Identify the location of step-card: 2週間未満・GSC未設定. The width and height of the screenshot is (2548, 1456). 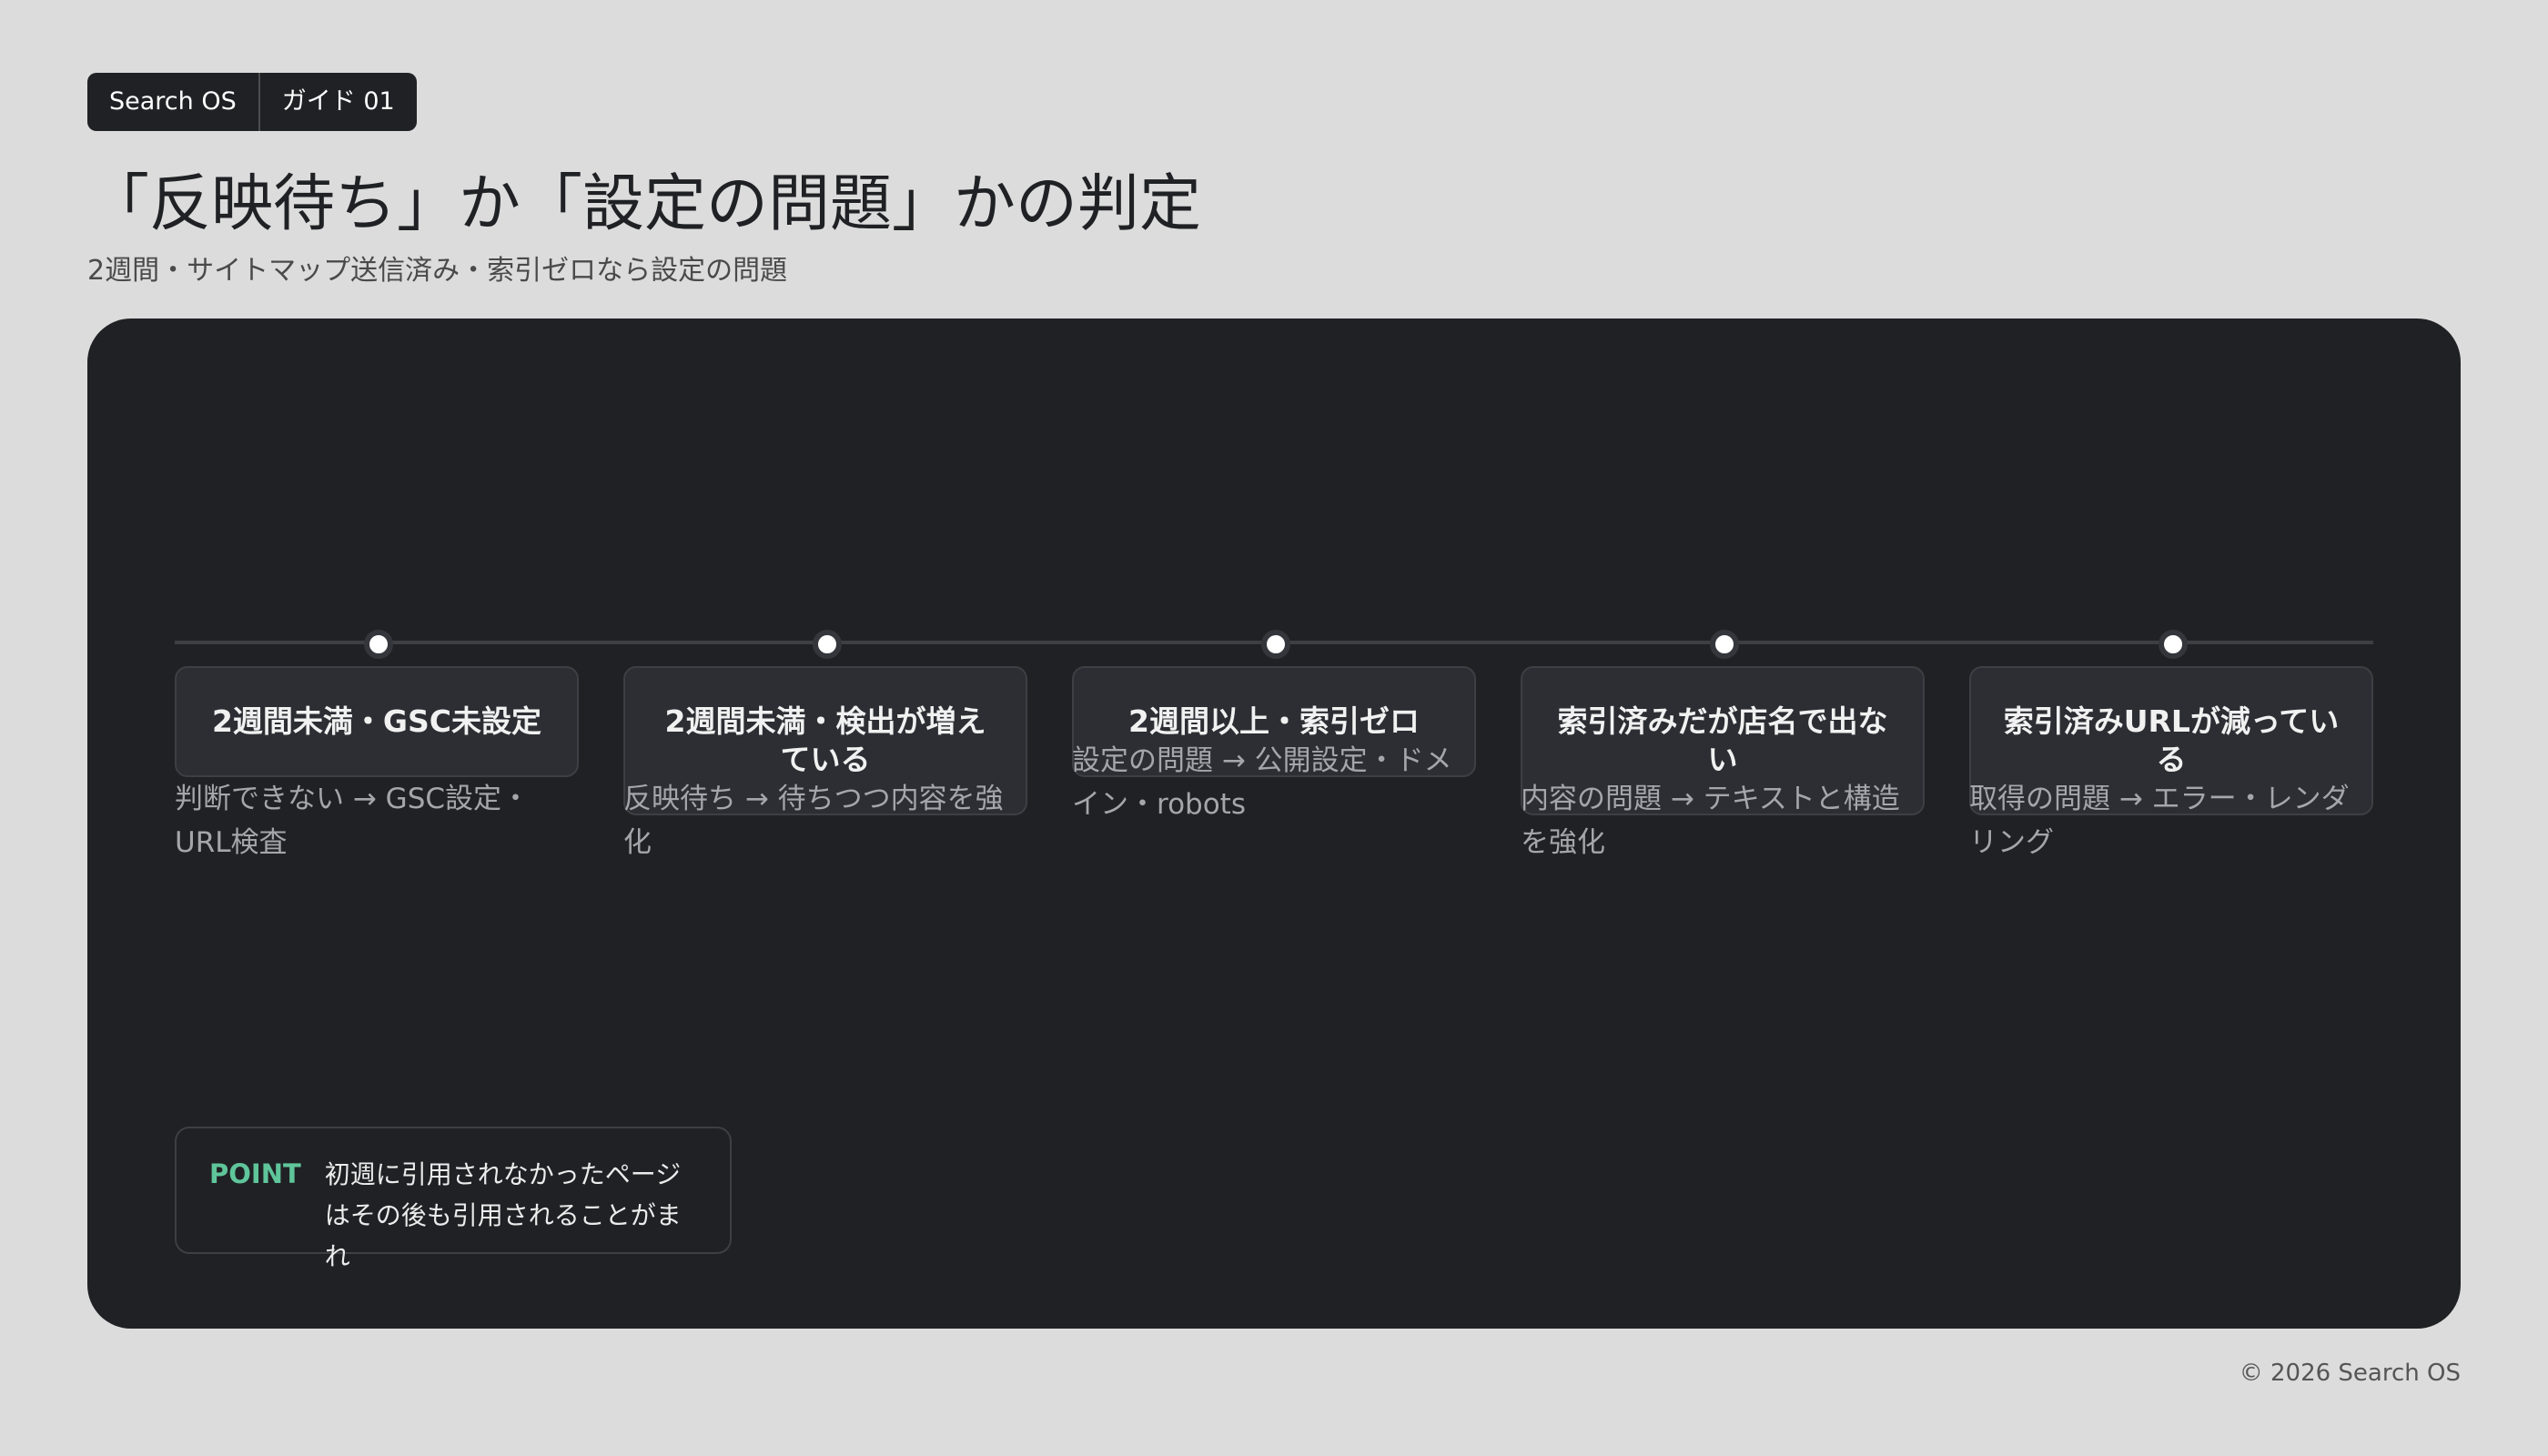
(377, 721).